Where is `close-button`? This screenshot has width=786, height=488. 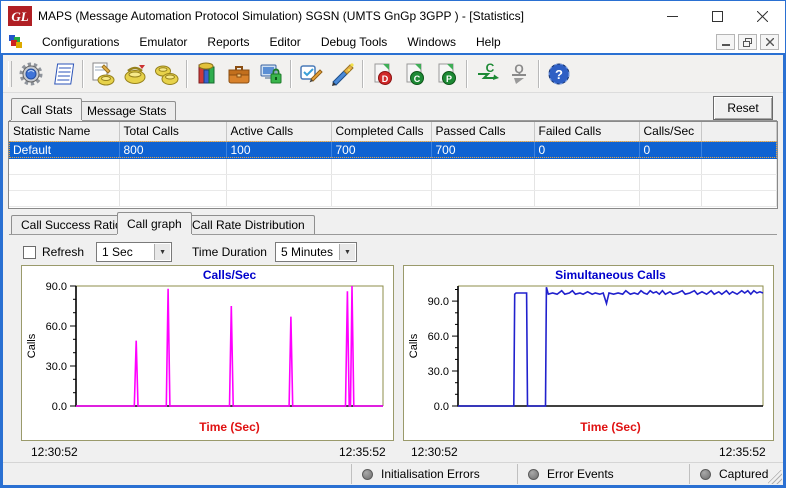 close-button is located at coordinates (762, 16).